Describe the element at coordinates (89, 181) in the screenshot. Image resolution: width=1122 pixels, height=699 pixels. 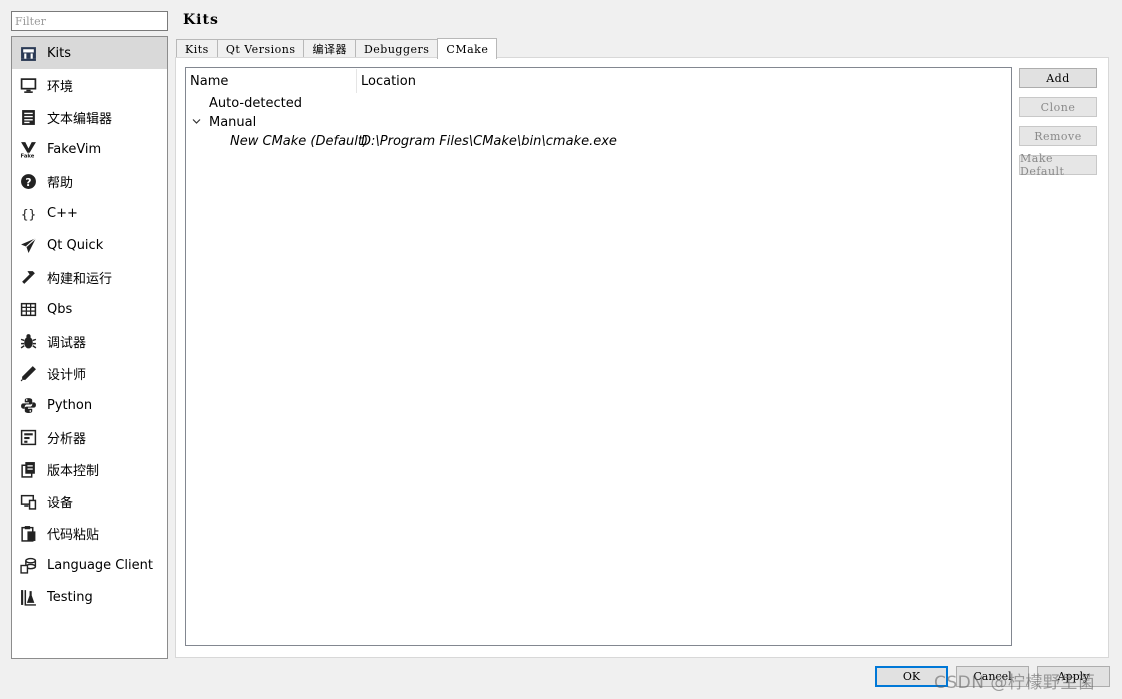
I see `sidebar-item-help: ? 帮助` at that location.